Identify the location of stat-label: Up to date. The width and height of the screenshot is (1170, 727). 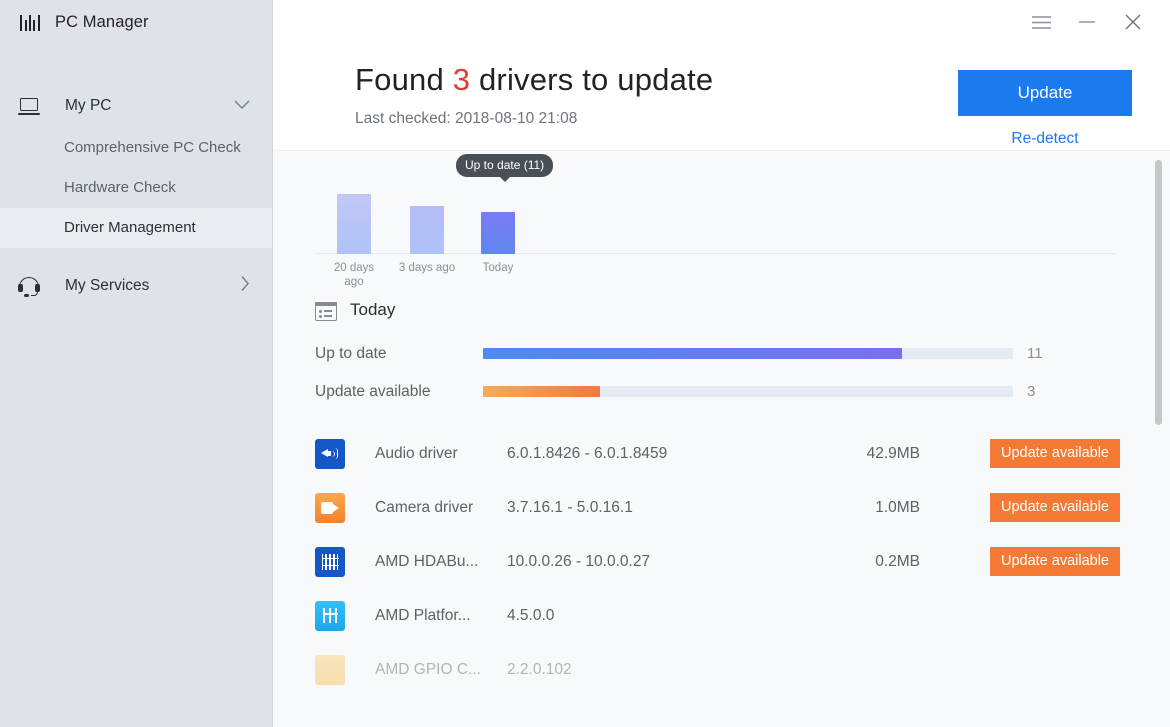
(351, 353).